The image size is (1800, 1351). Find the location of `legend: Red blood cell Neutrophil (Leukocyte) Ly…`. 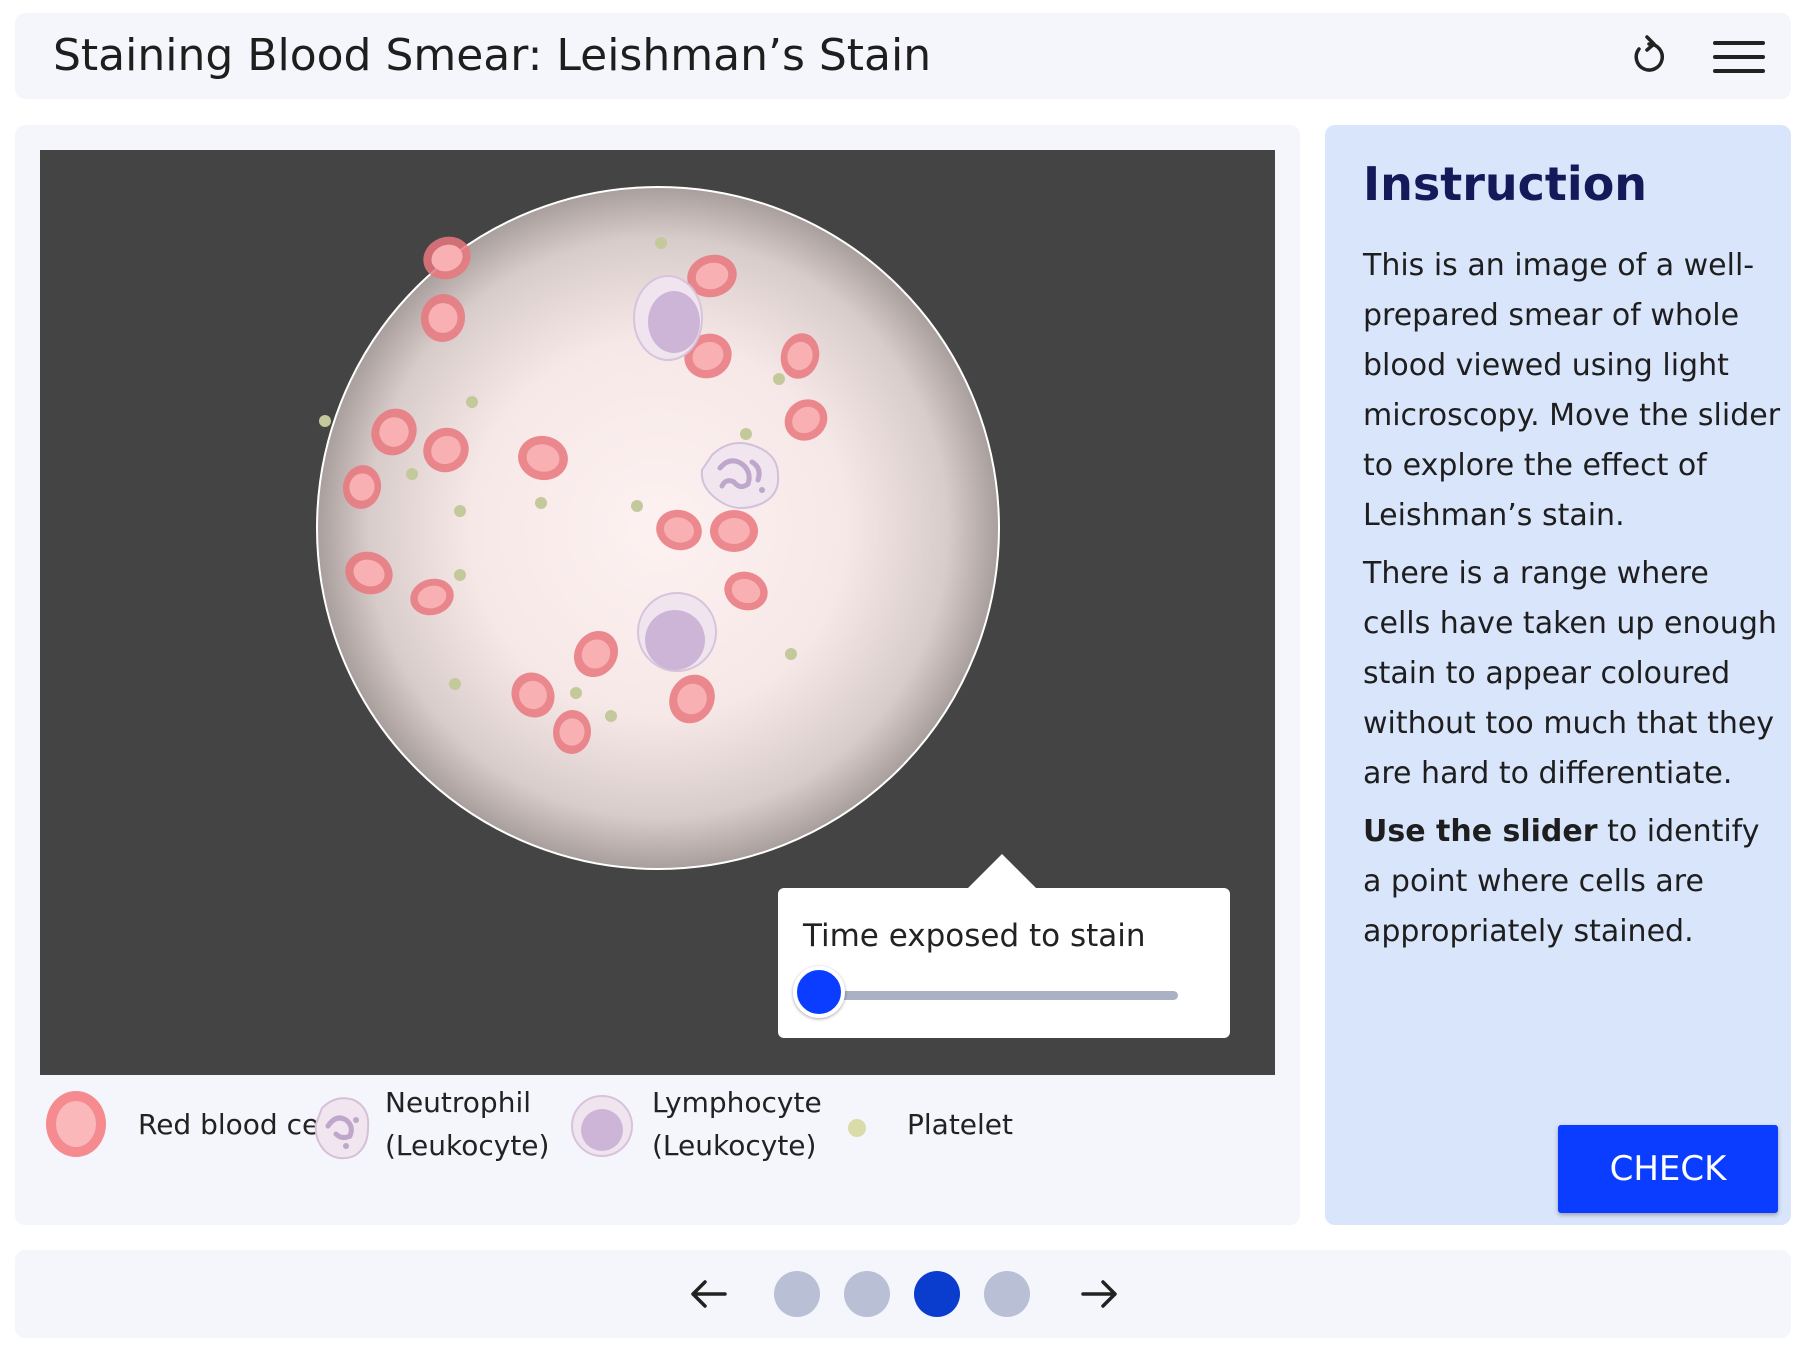

legend: Red blood cell Neutrophil (Leukocyte) Ly… is located at coordinates (657, 1148).